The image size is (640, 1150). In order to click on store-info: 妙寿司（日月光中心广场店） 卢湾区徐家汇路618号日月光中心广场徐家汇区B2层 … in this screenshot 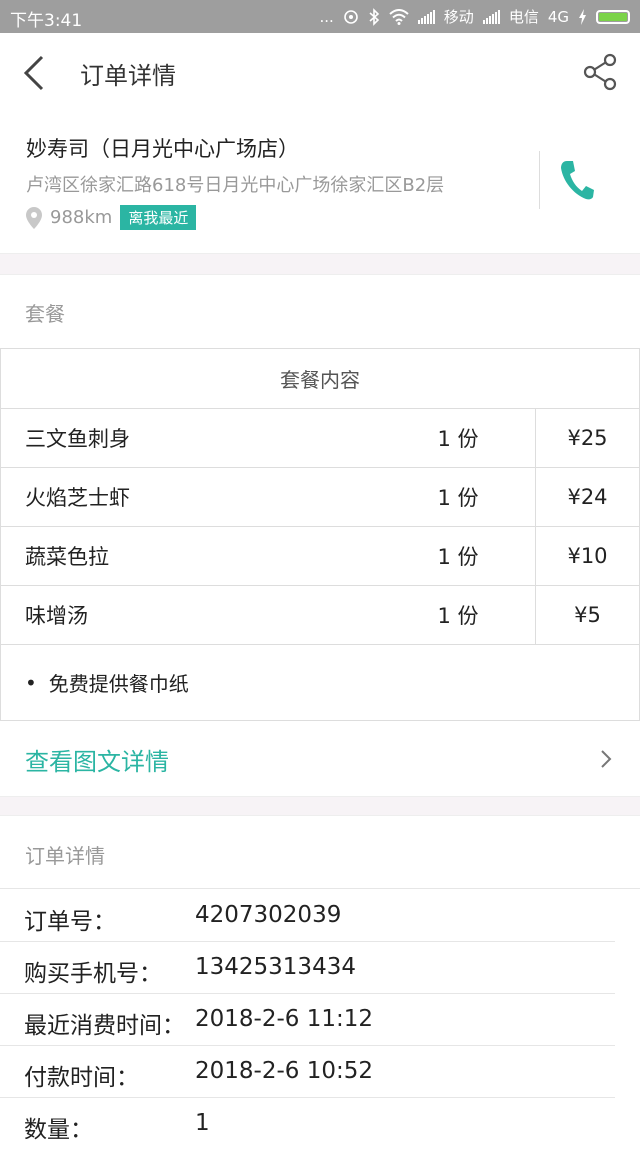, I will do `click(320, 183)`.